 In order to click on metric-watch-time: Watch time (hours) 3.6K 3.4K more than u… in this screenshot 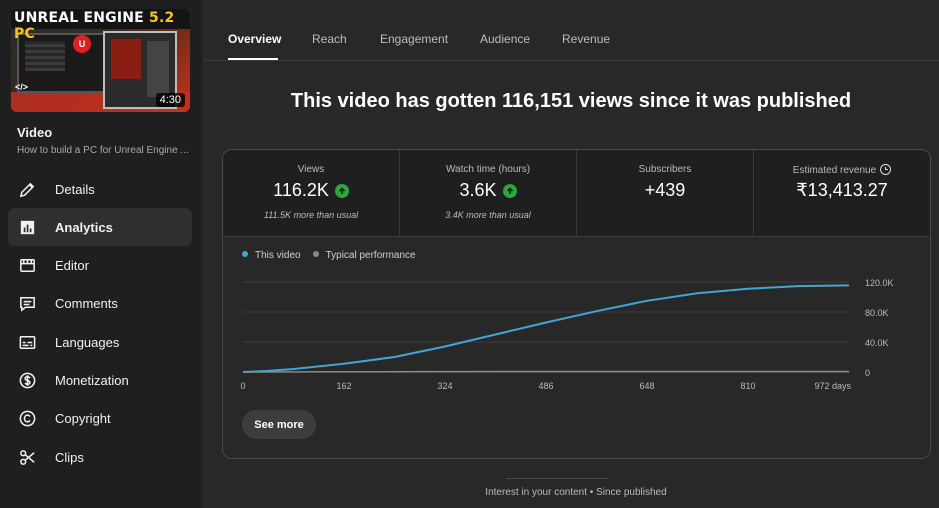, I will do `click(488, 193)`.